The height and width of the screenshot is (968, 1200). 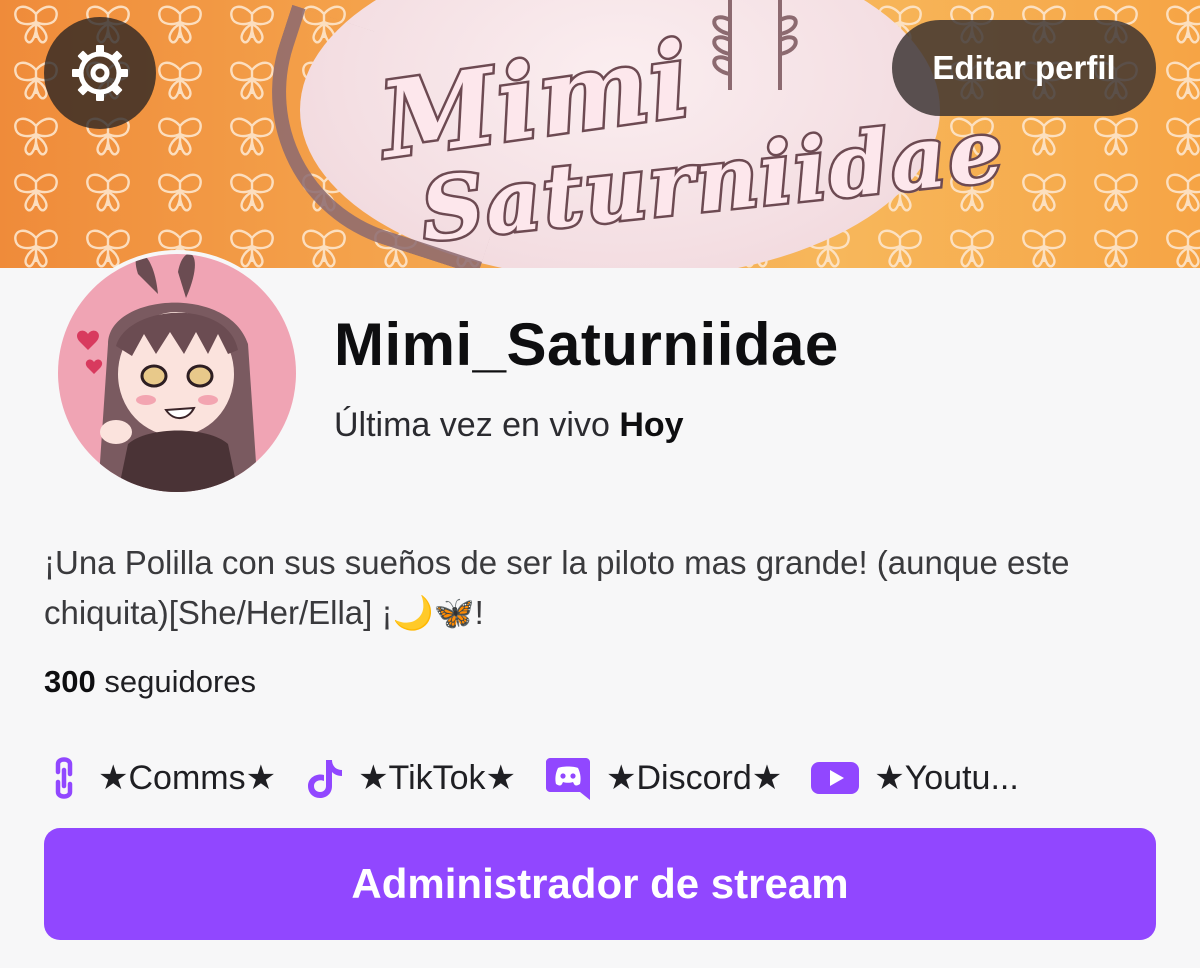 I want to click on gear-icon, so click(x=100, y=73).